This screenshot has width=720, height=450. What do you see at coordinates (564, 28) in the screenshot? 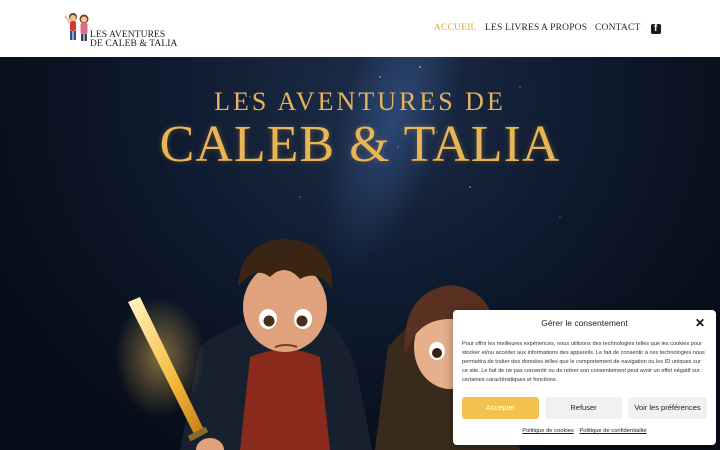
I see `nav-item-a-propos: A PROPOS` at bounding box center [564, 28].